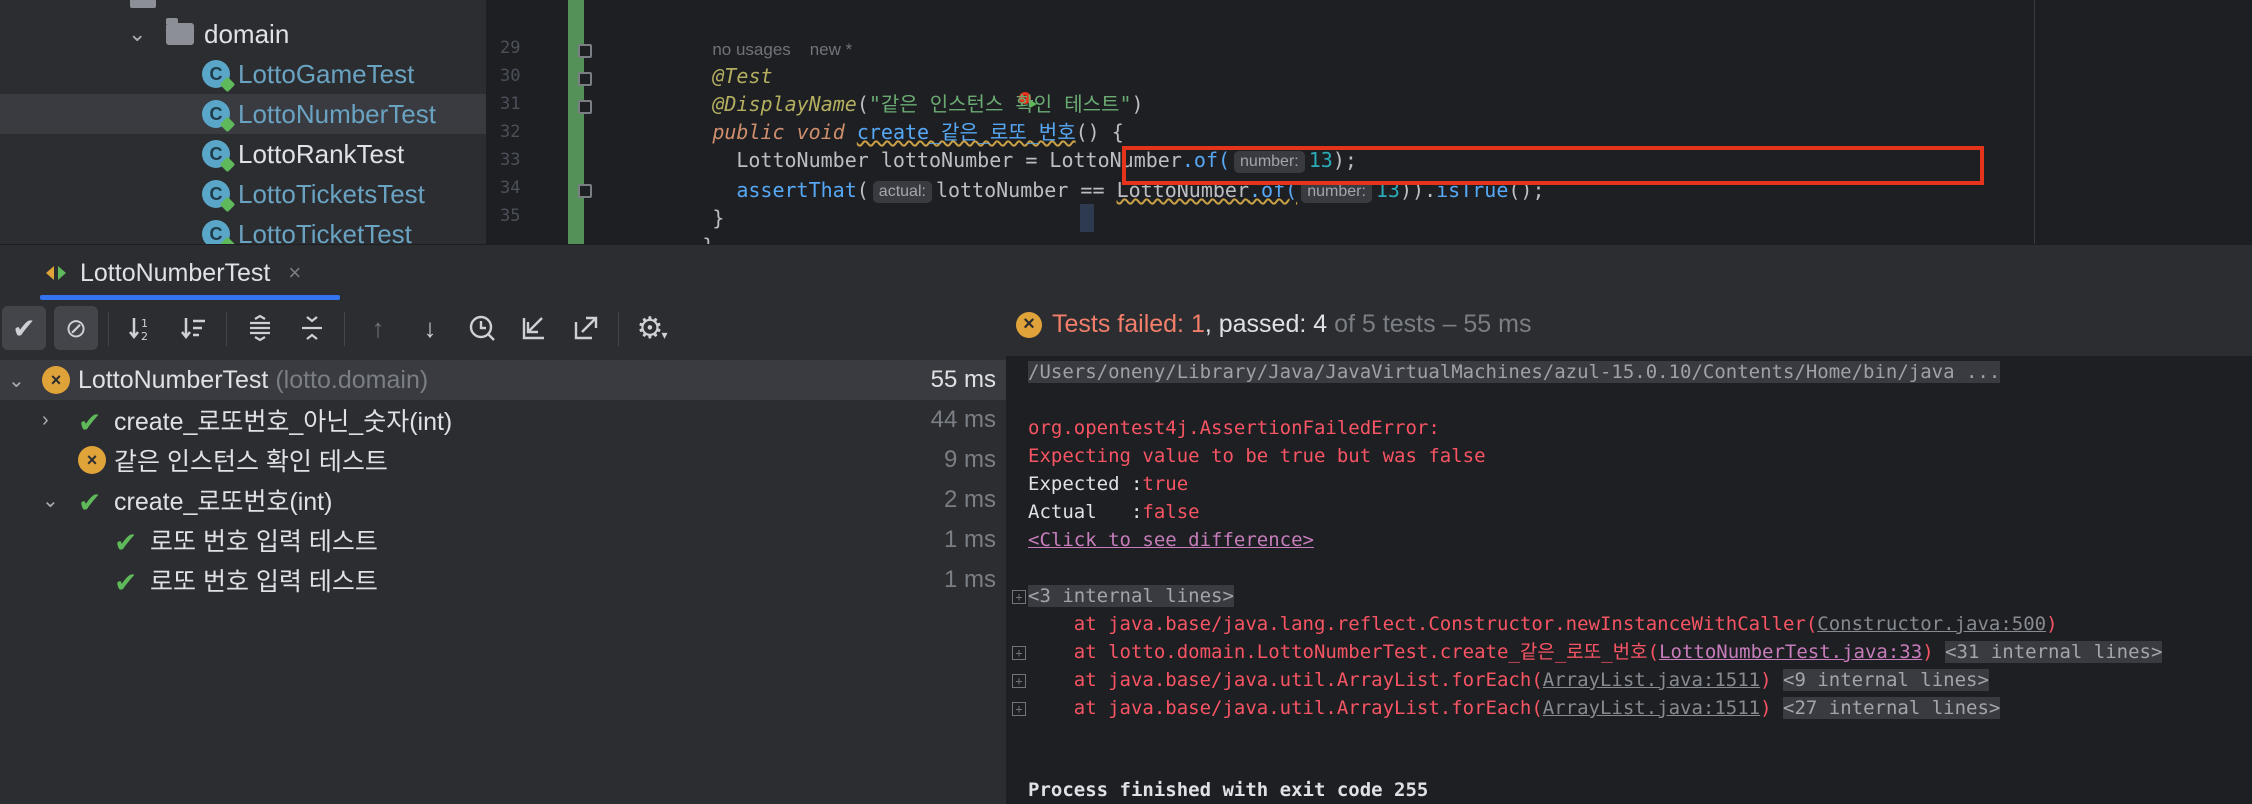 Image resolution: width=2252 pixels, height=804 pixels. Describe the element at coordinates (963, 419) in the screenshot. I see `test-duration: 44 ms` at that location.